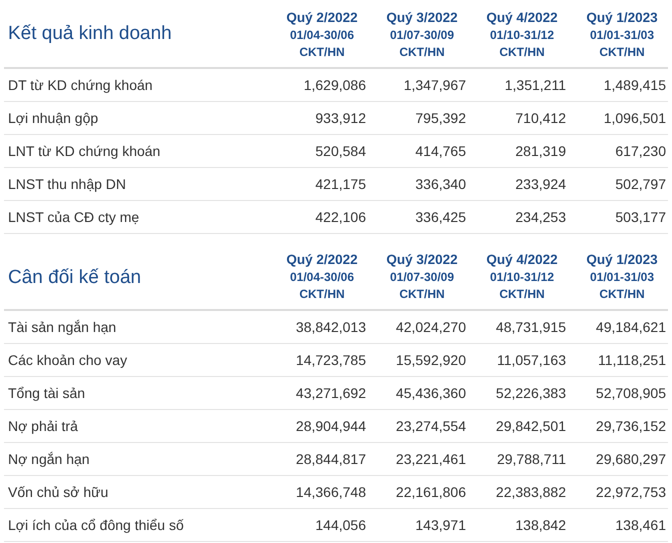 Image resolution: width=672 pixels, height=543 pixels. Describe the element at coordinates (318, 327) in the screenshot. I see `table-cell: 38,842,013` at that location.